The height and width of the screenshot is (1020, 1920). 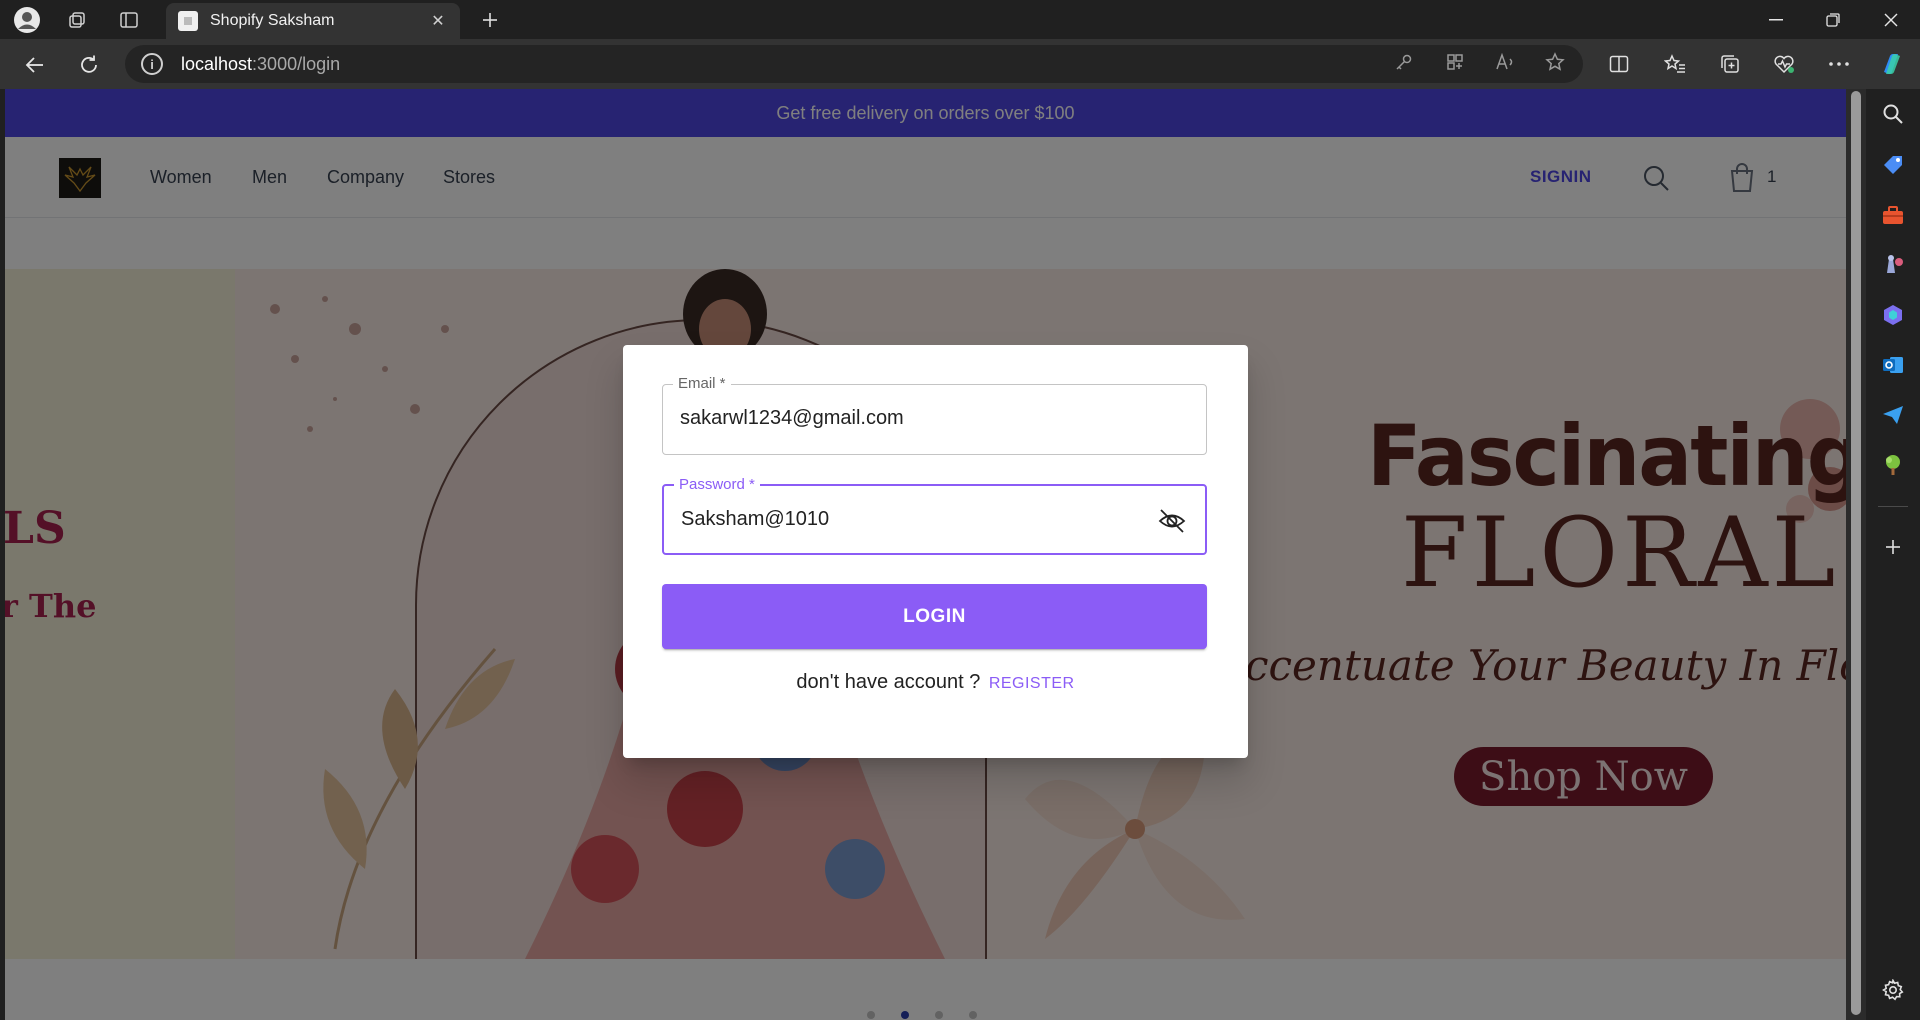 I want to click on back-icon, so click(x=35, y=65).